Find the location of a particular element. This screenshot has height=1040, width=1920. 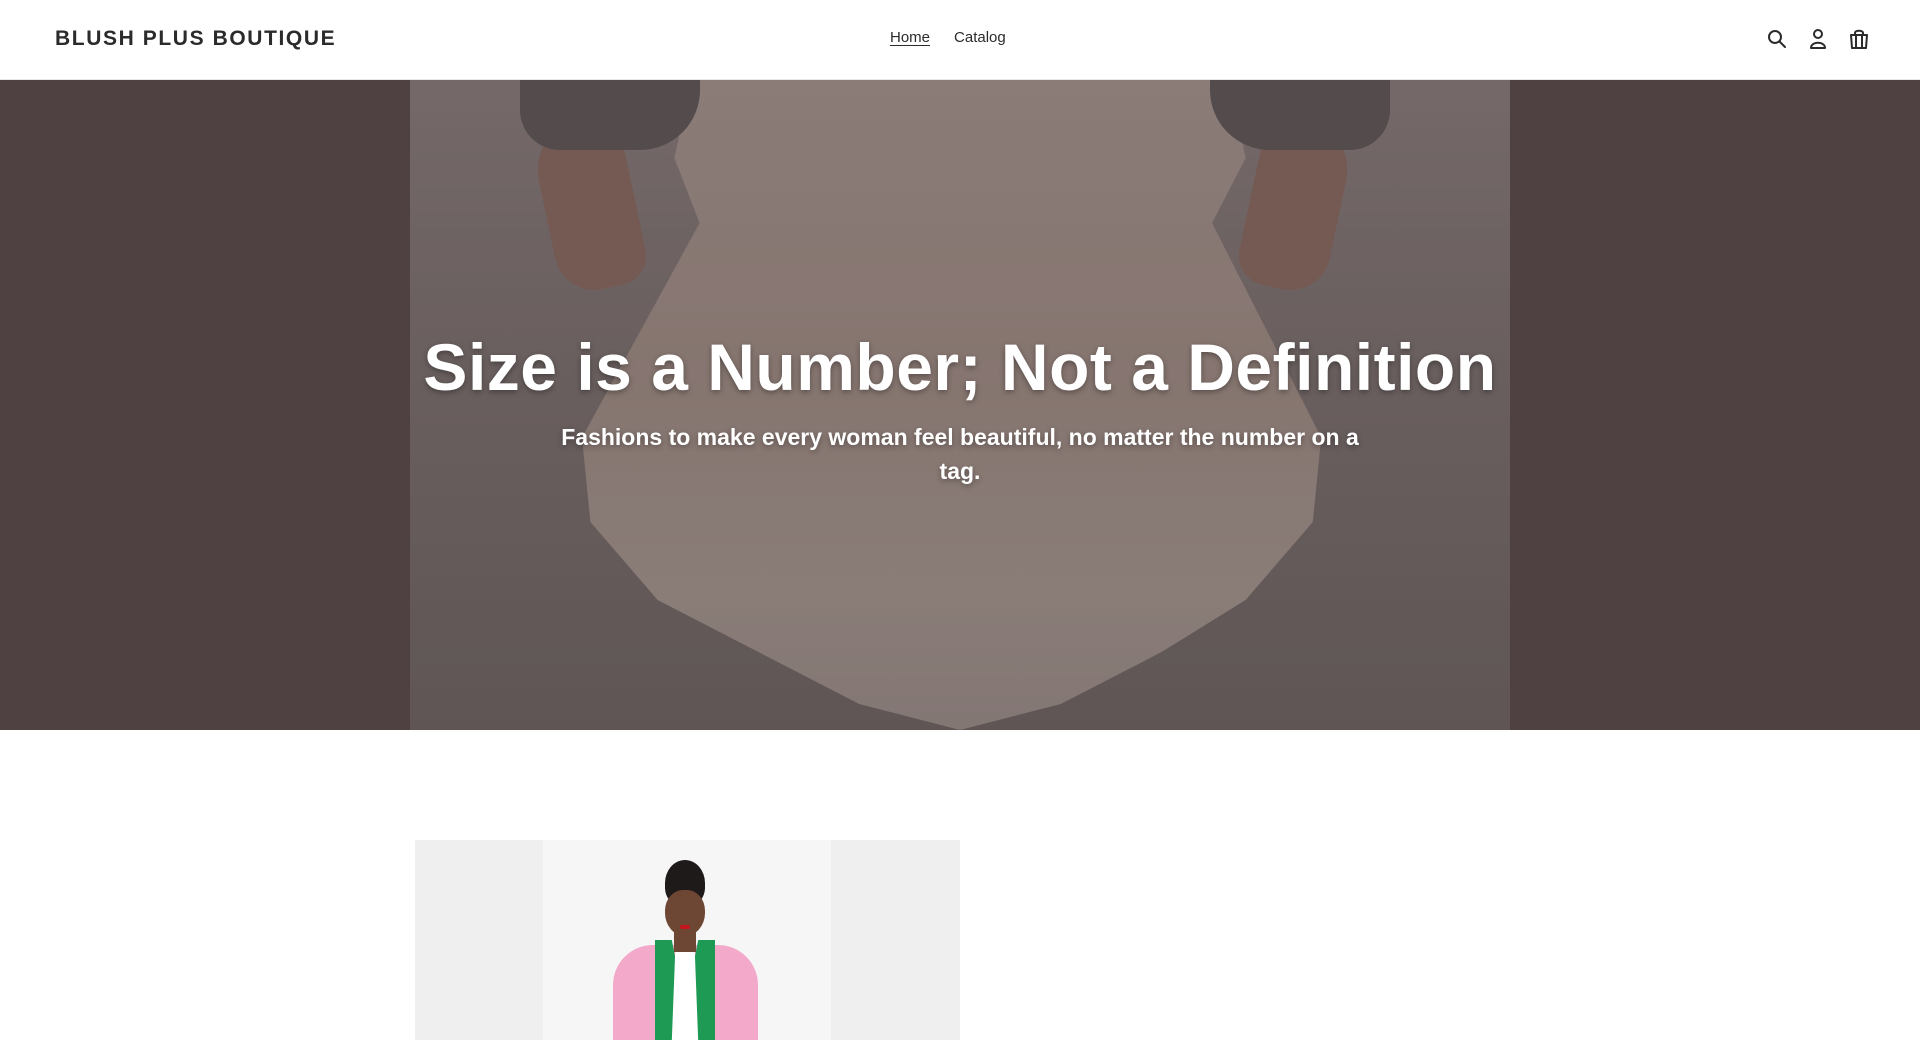

site-header: BLUSH PLUS BOUTIQUE Home Catalog is located at coordinates (960, 40).